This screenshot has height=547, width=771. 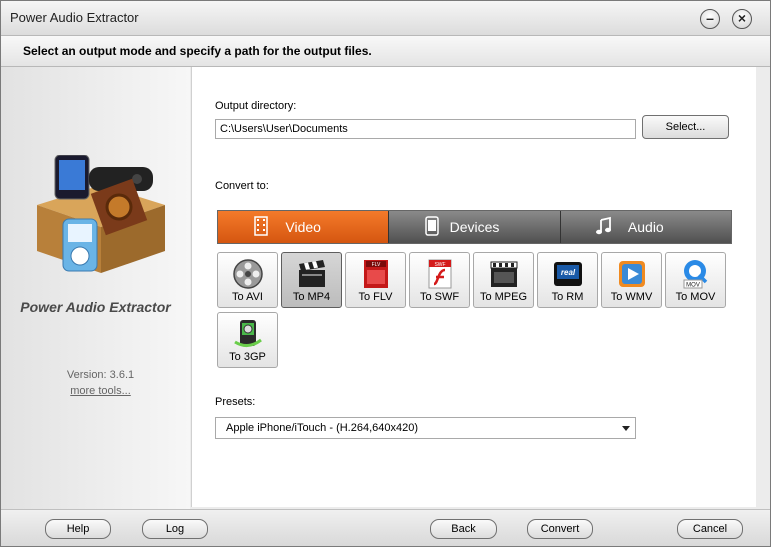 I want to click on output-directory-label: Output directory:, so click(x=256, y=106).